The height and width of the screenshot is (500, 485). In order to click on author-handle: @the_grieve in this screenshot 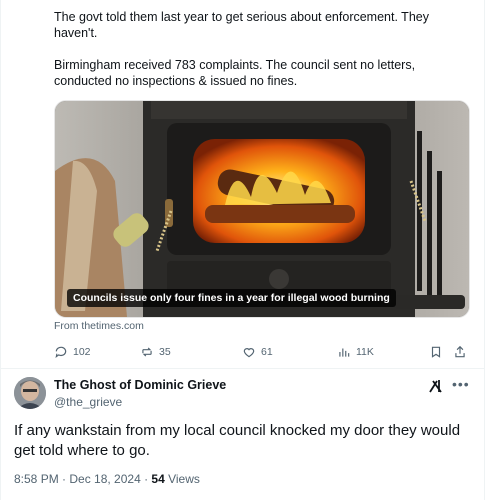, I will do `click(88, 402)`.